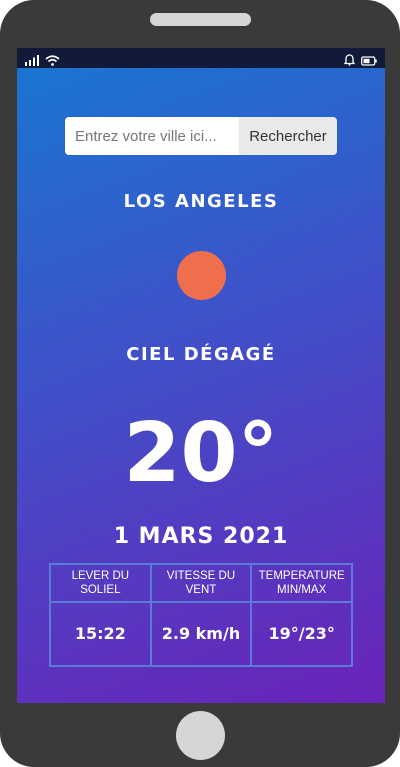 The height and width of the screenshot is (767, 400). Describe the element at coordinates (100, 634) in the screenshot. I see `sunrise-value: 15:22` at that location.